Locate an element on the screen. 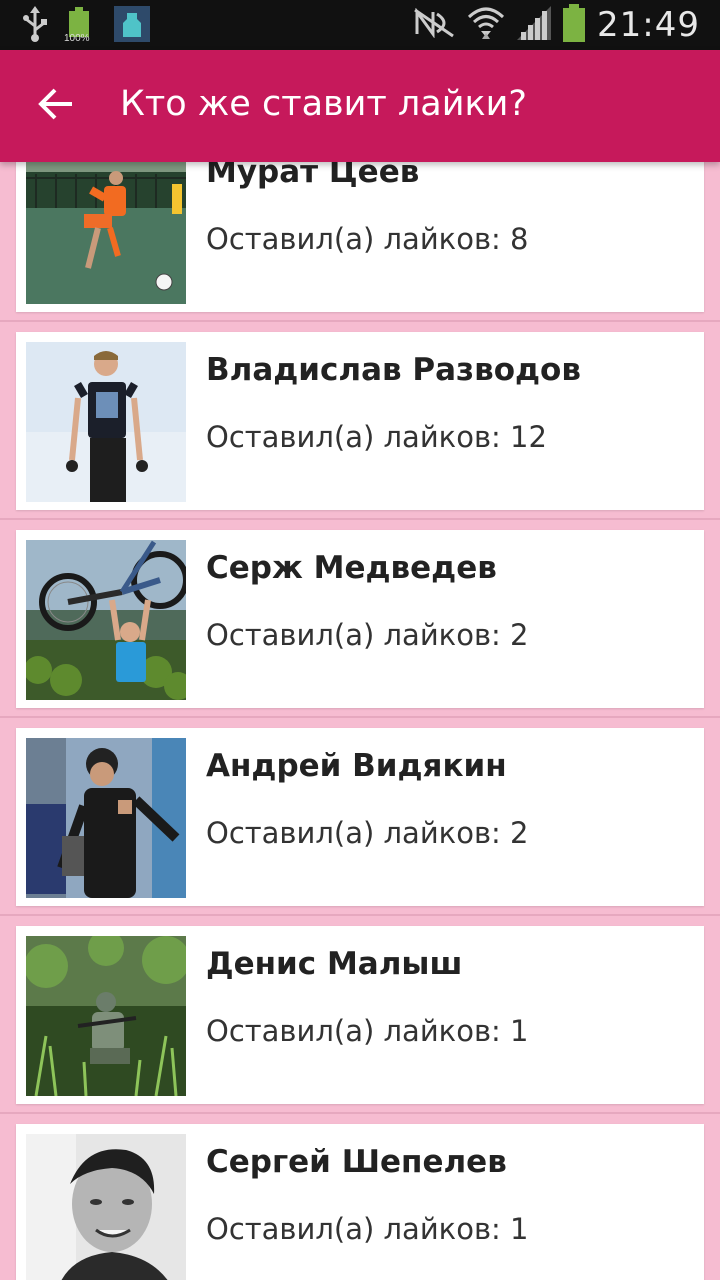 This screenshot has height=1280, width=720. user-name: Мурат Цеев is located at coordinates (313, 176).